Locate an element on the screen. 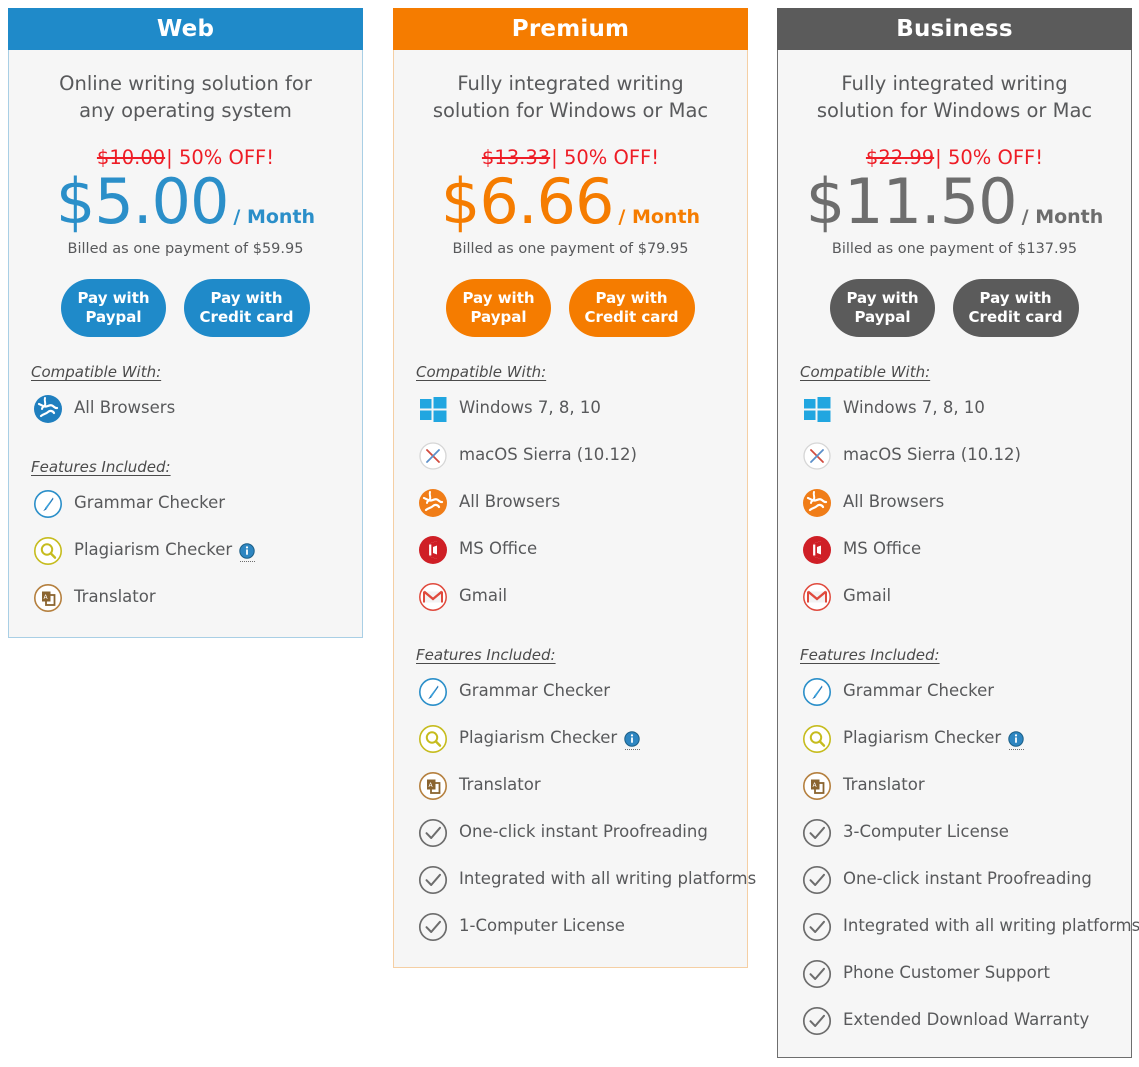 This screenshot has width=1139, height=1067. price-row: $5.00/ Month is located at coordinates (185, 202).